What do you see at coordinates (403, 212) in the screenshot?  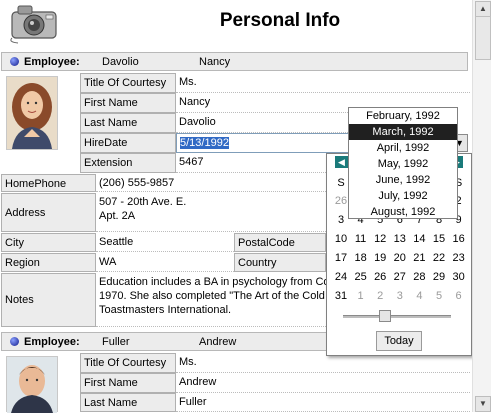 I see `month-option: August, 1992` at bounding box center [403, 212].